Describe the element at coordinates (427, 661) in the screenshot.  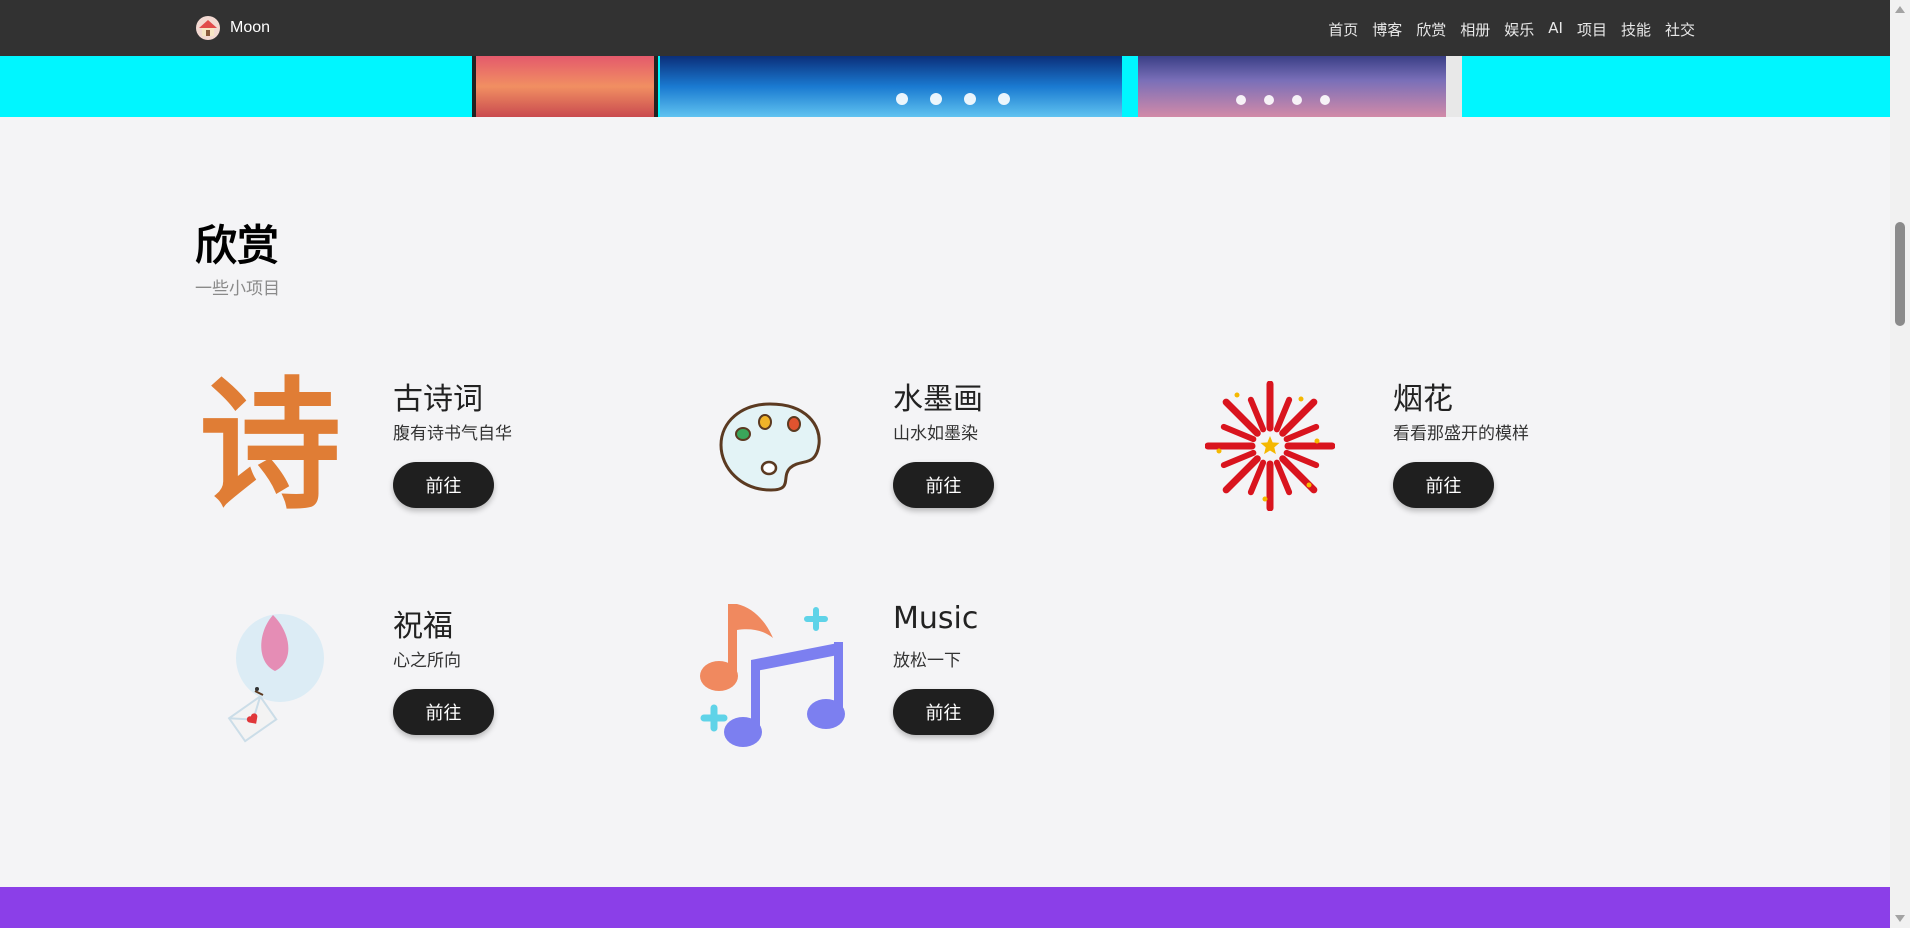
I see `card-desc: 心之所向` at that location.